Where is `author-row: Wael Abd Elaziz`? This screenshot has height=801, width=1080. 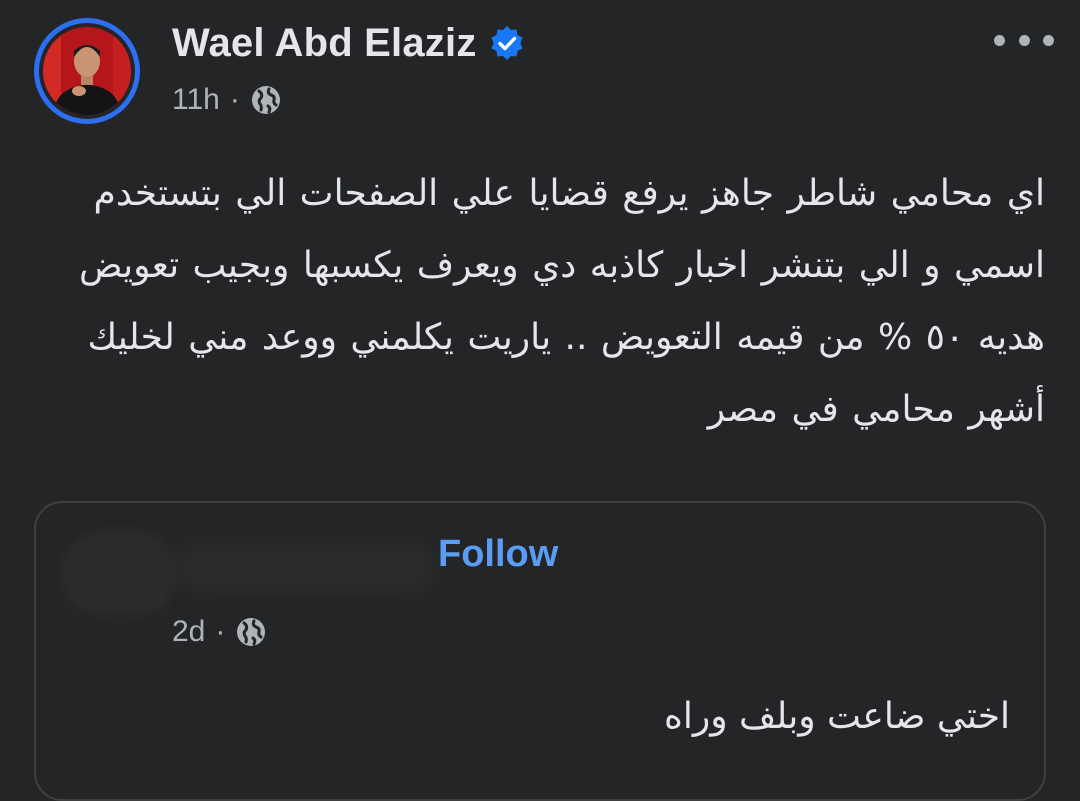 author-row: Wael Abd Elaziz is located at coordinates (348, 43).